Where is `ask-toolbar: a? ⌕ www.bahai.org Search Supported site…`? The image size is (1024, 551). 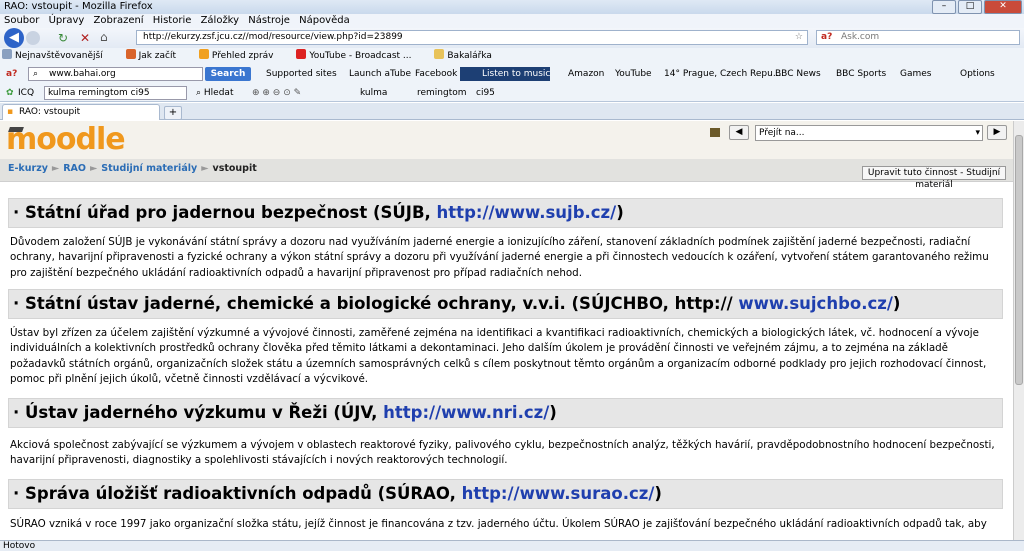
ask-toolbar: a? ⌕ www.bahai.org Search Supported site… is located at coordinates (512, 74).